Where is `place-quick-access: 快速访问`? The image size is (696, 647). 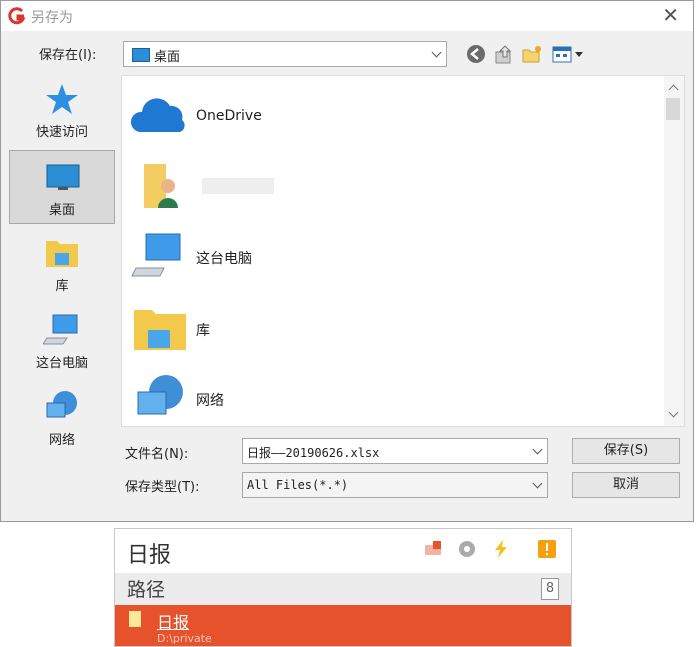 place-quick-access: 快速访问 is located at coordinates (62, 110).